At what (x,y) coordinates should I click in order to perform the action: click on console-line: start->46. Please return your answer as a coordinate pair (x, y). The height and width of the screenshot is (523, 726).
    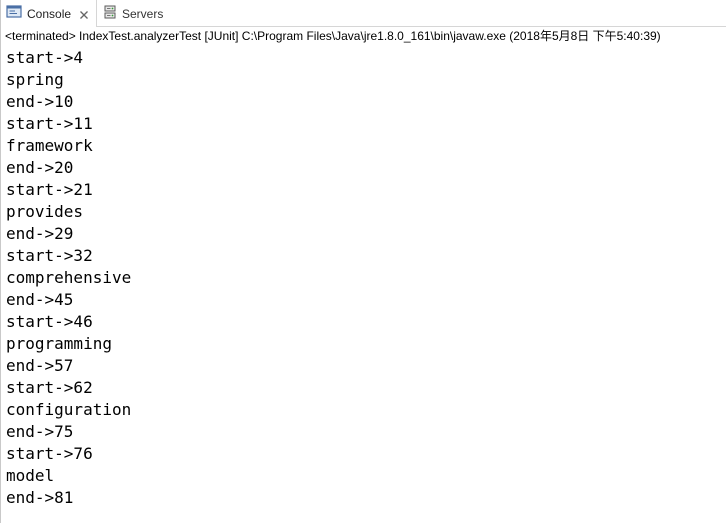
    Looking at the image, I should click on (49, 321).